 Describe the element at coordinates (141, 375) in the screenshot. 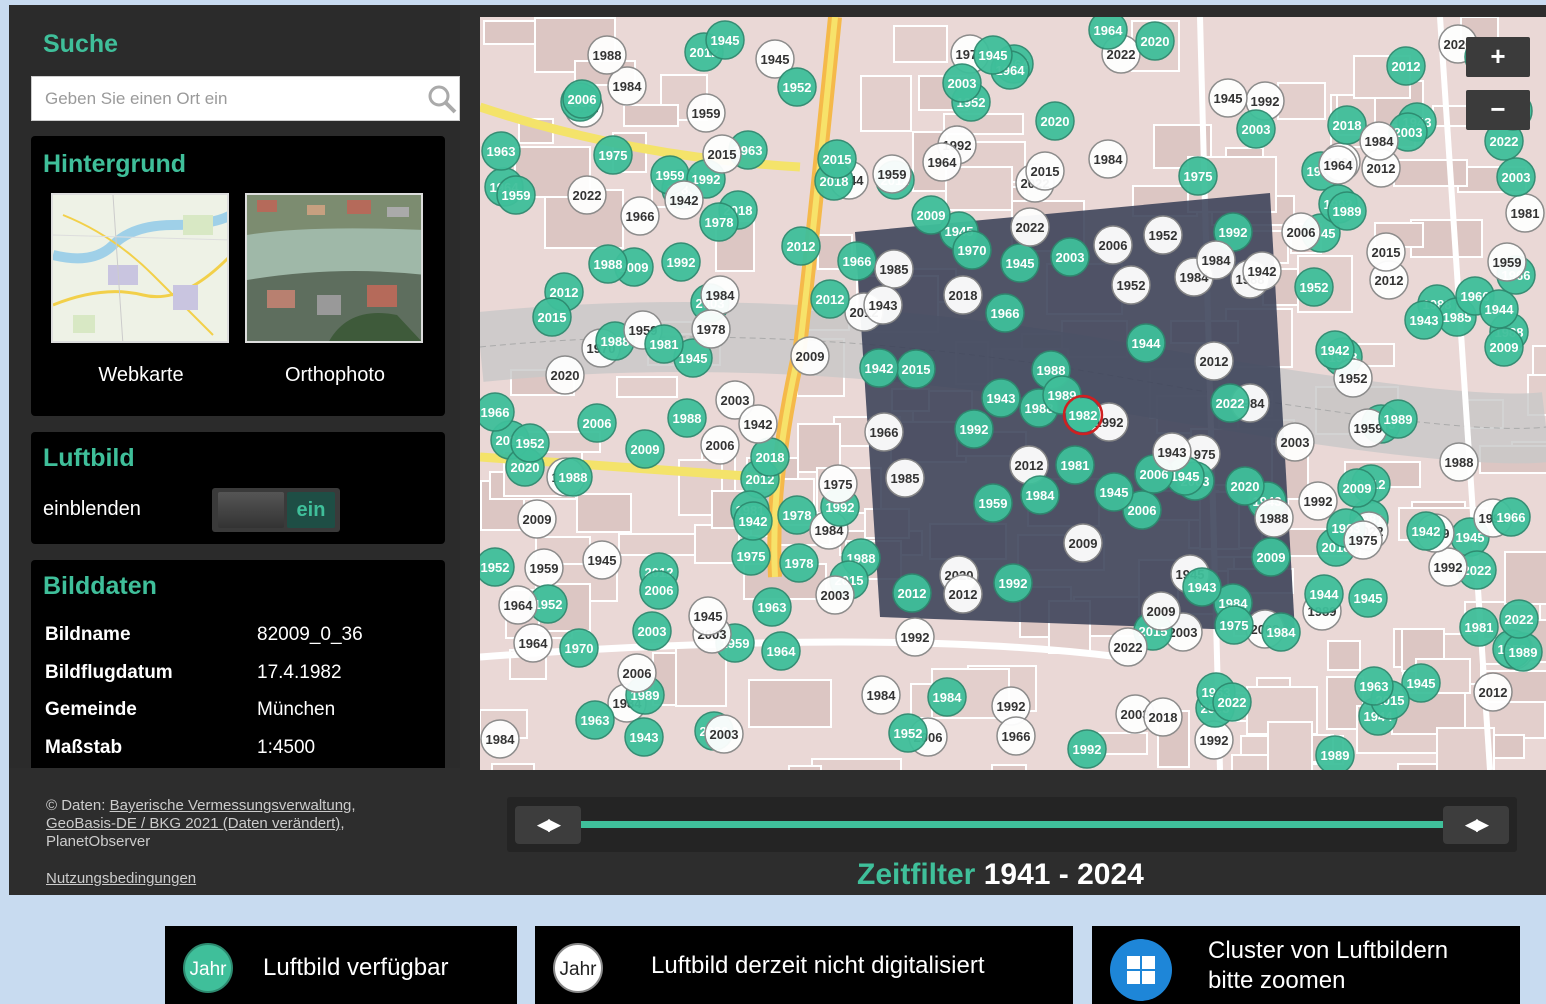

I see `webkarte-label: Webkarte` at that location.